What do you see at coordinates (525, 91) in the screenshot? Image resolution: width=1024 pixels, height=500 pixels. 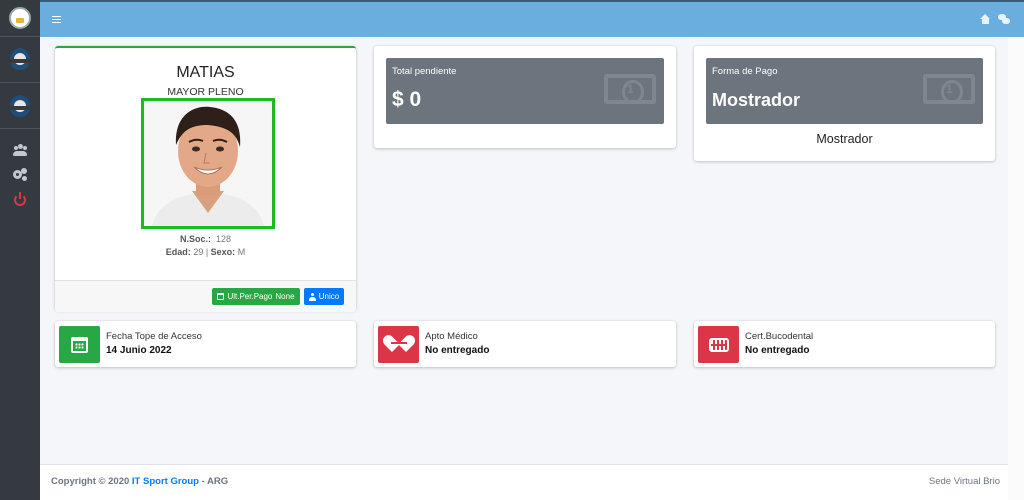 I see `total-pending-box: Total pendiente $ 0` at bounding box center [525, 91].